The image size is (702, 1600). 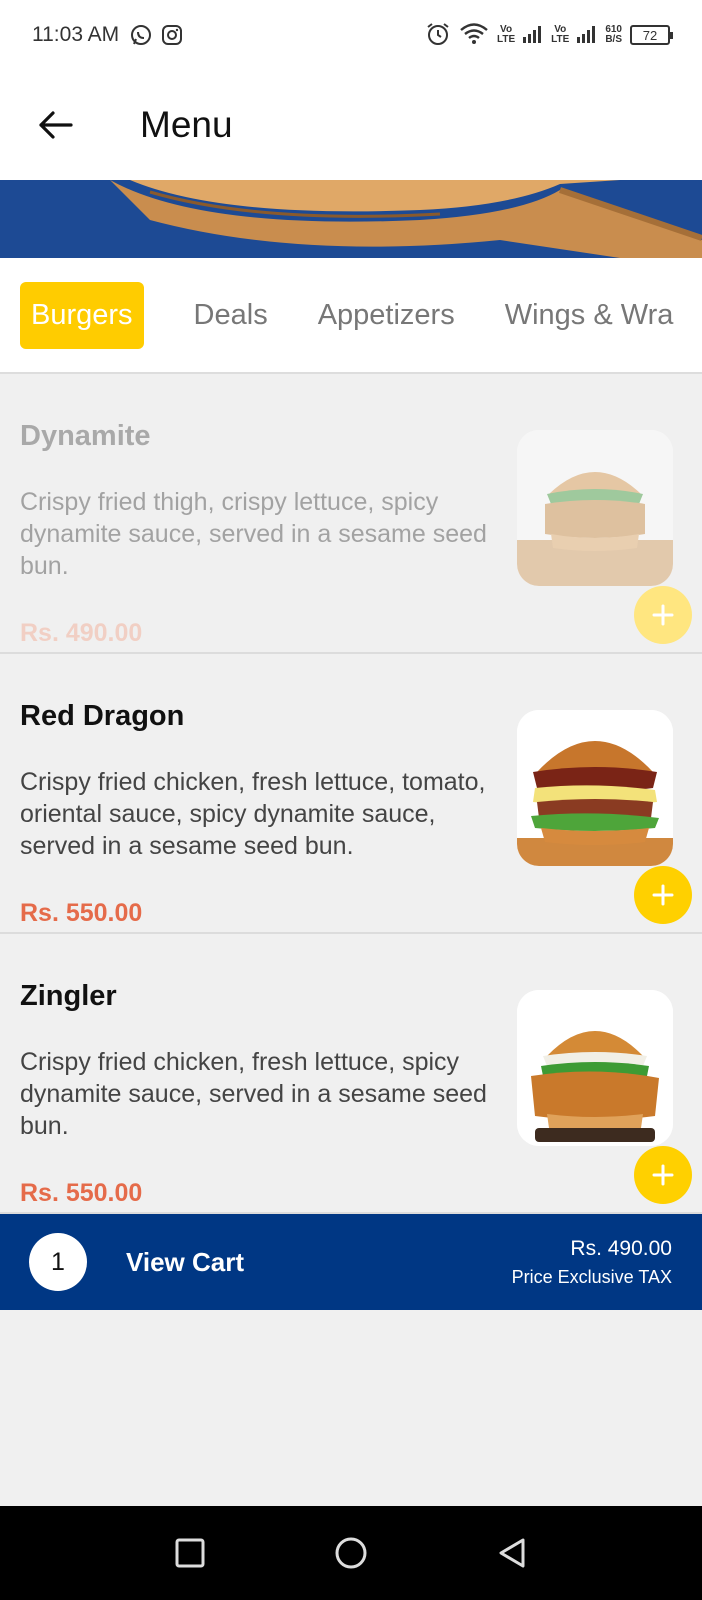 I want to click on alarm-icon, so click(x=438, y=35).